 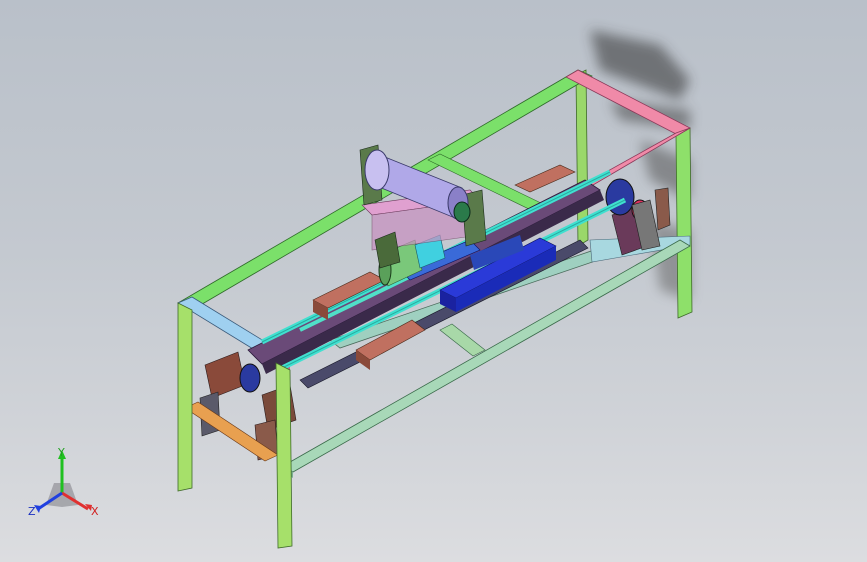 I want to click on frame-lower-cross, so click(x=462, y=340).